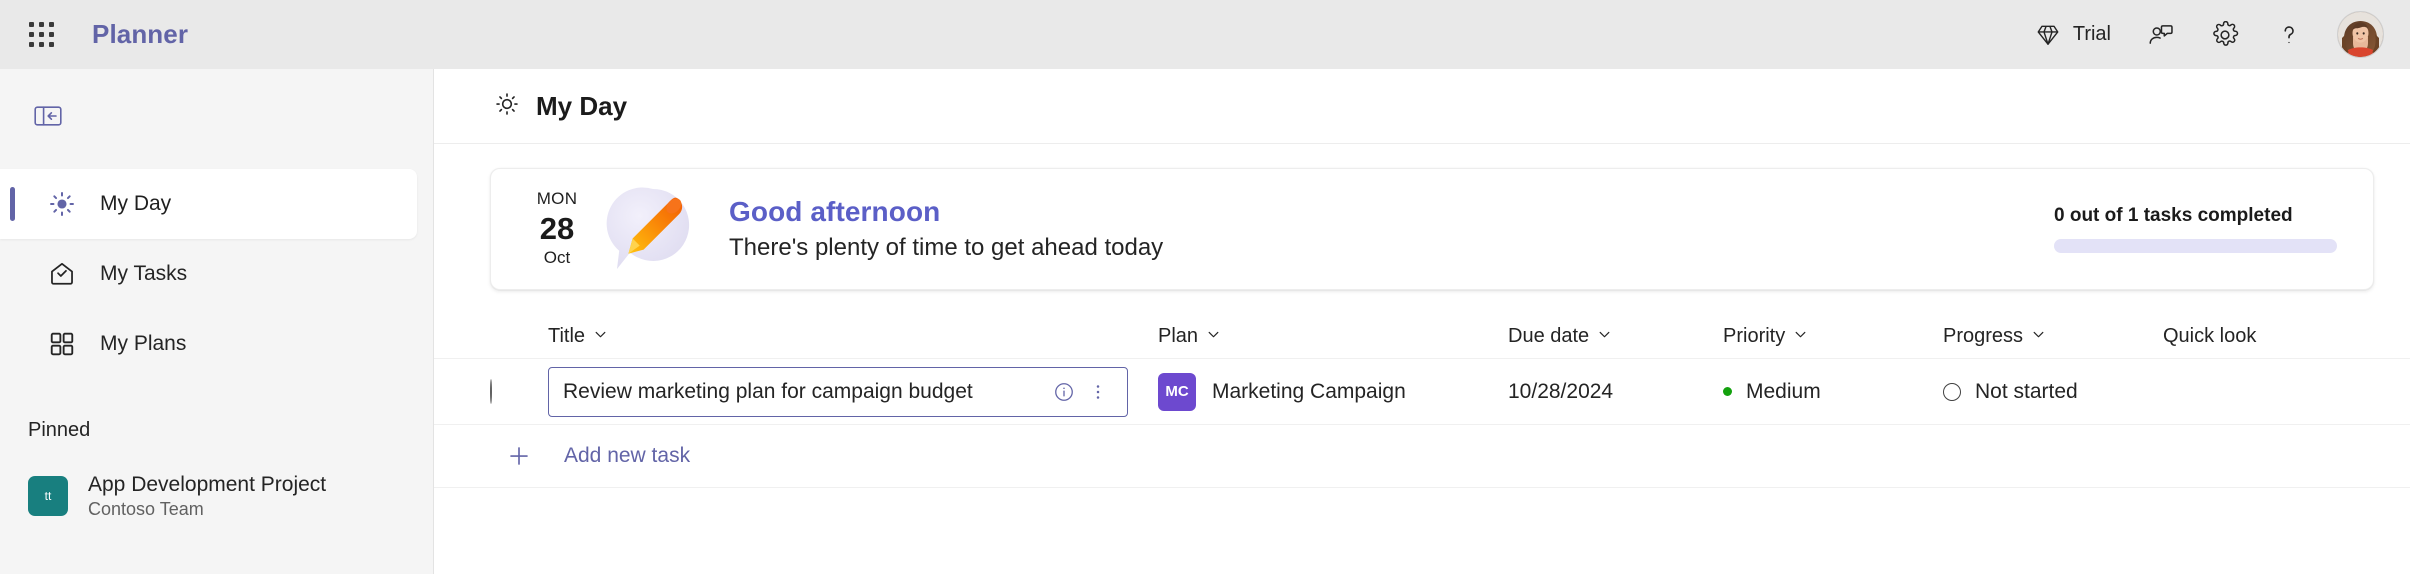 This screenshot has width=2410, height=574. I want to click on page-header: My Day, so click(1422, 106).